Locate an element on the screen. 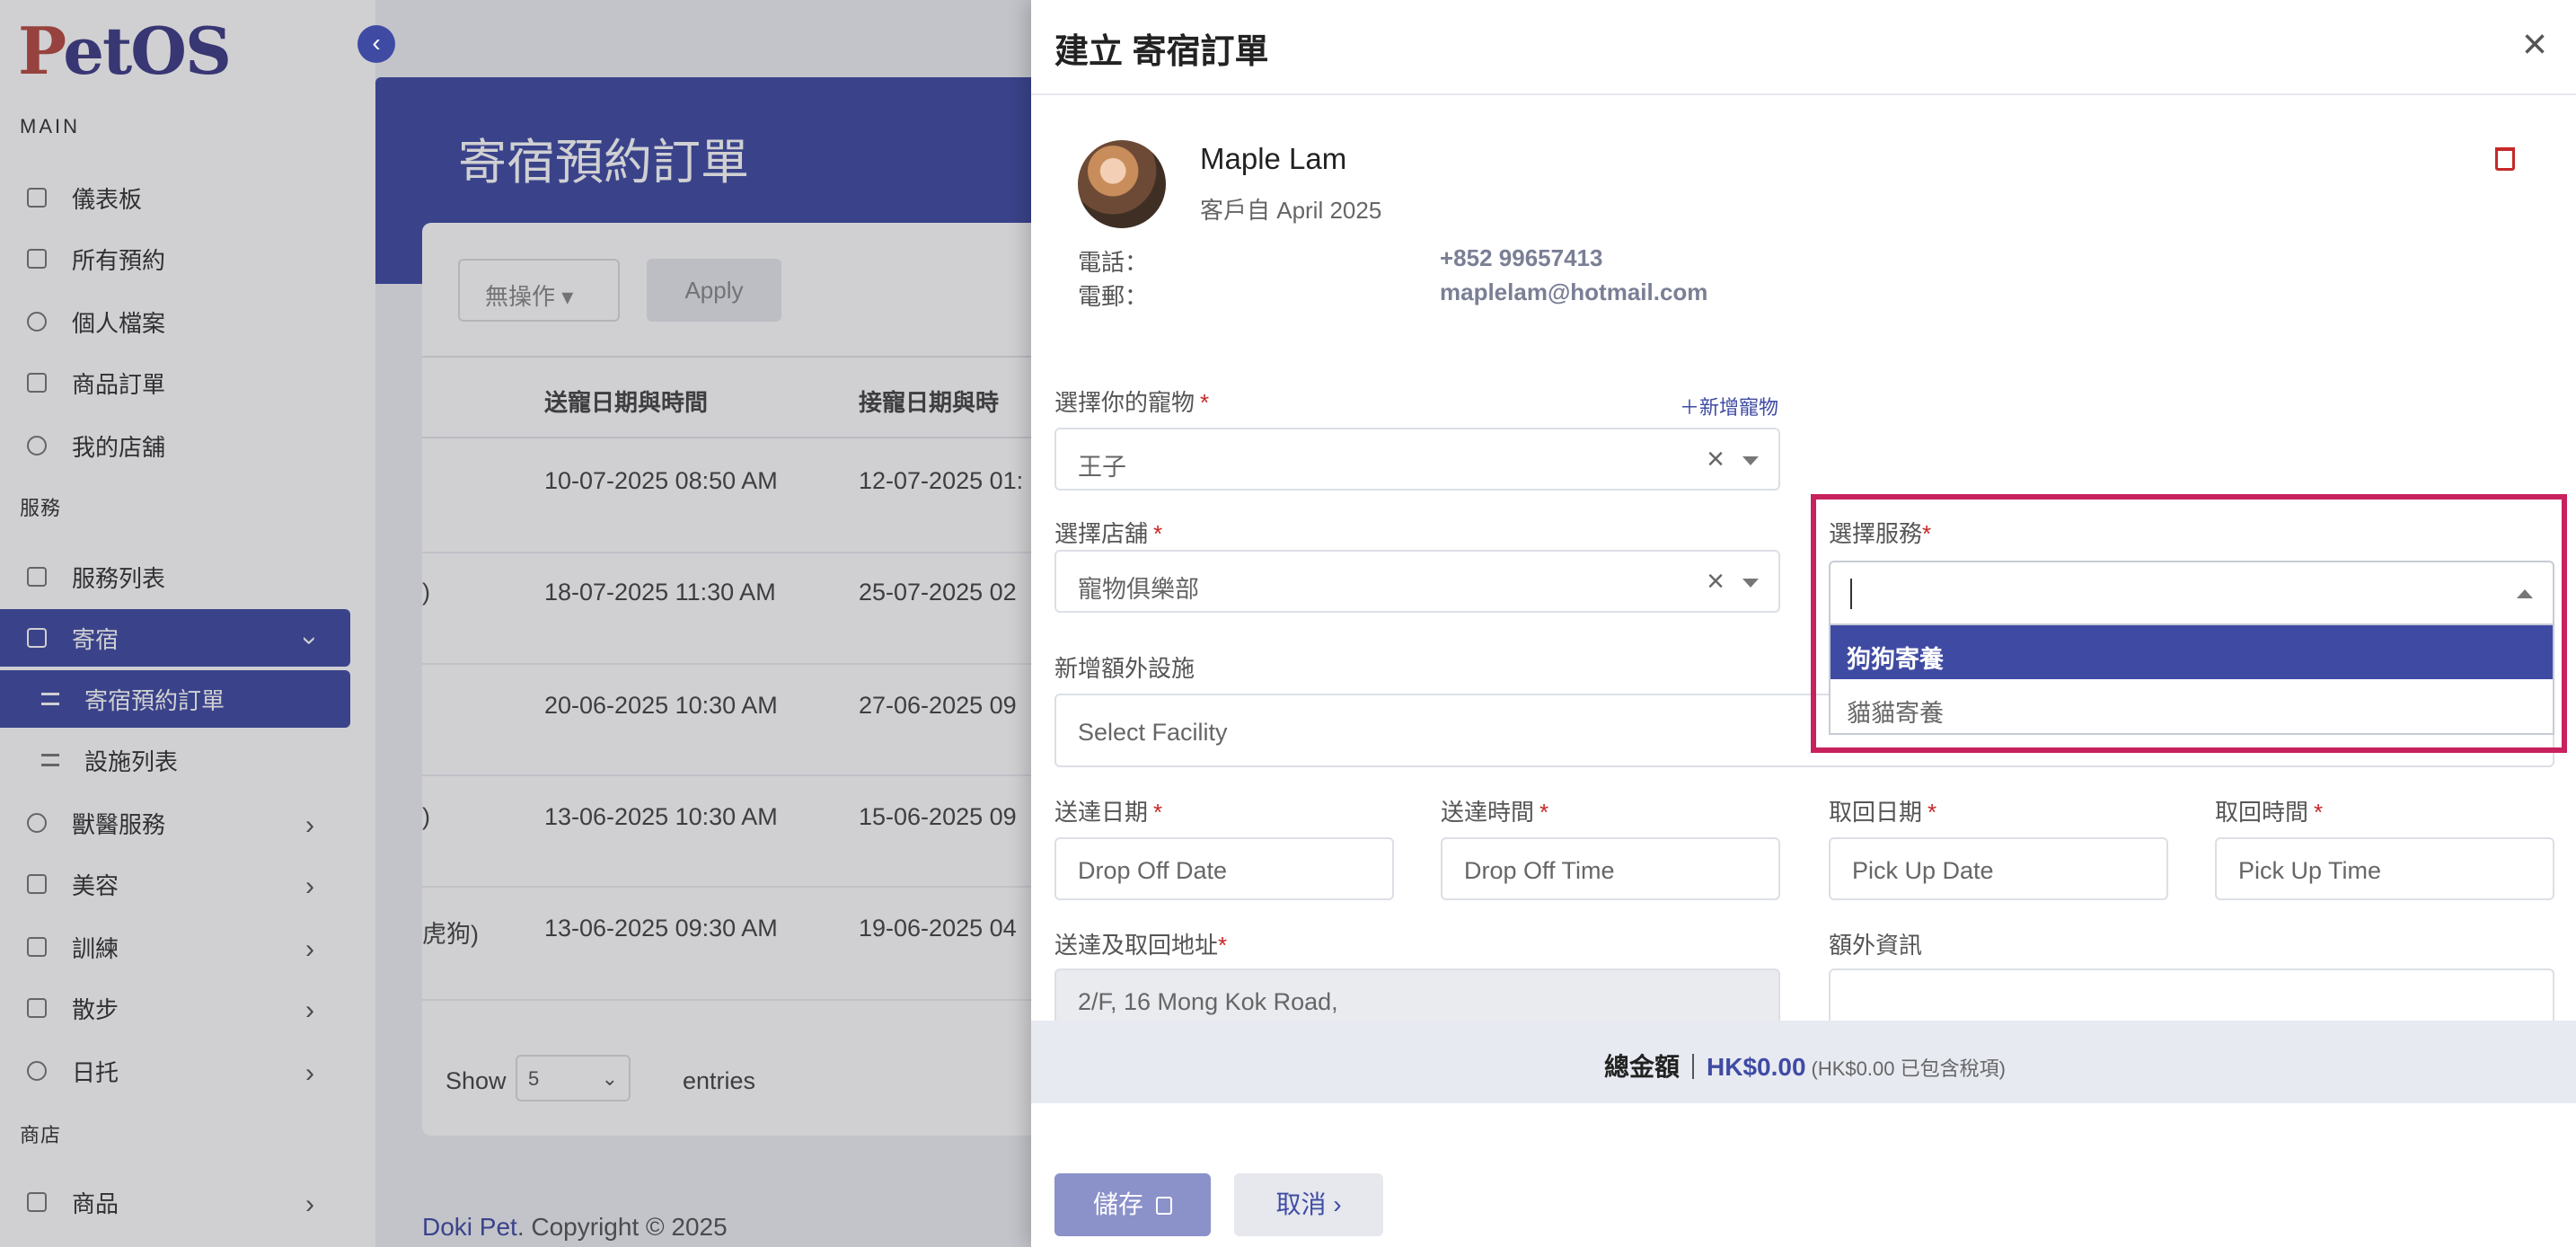 Image resolution: width=2576 pixels, height=1247 pixels. address-label: 送達及取回地址* is located at coordinates (1141, 946).